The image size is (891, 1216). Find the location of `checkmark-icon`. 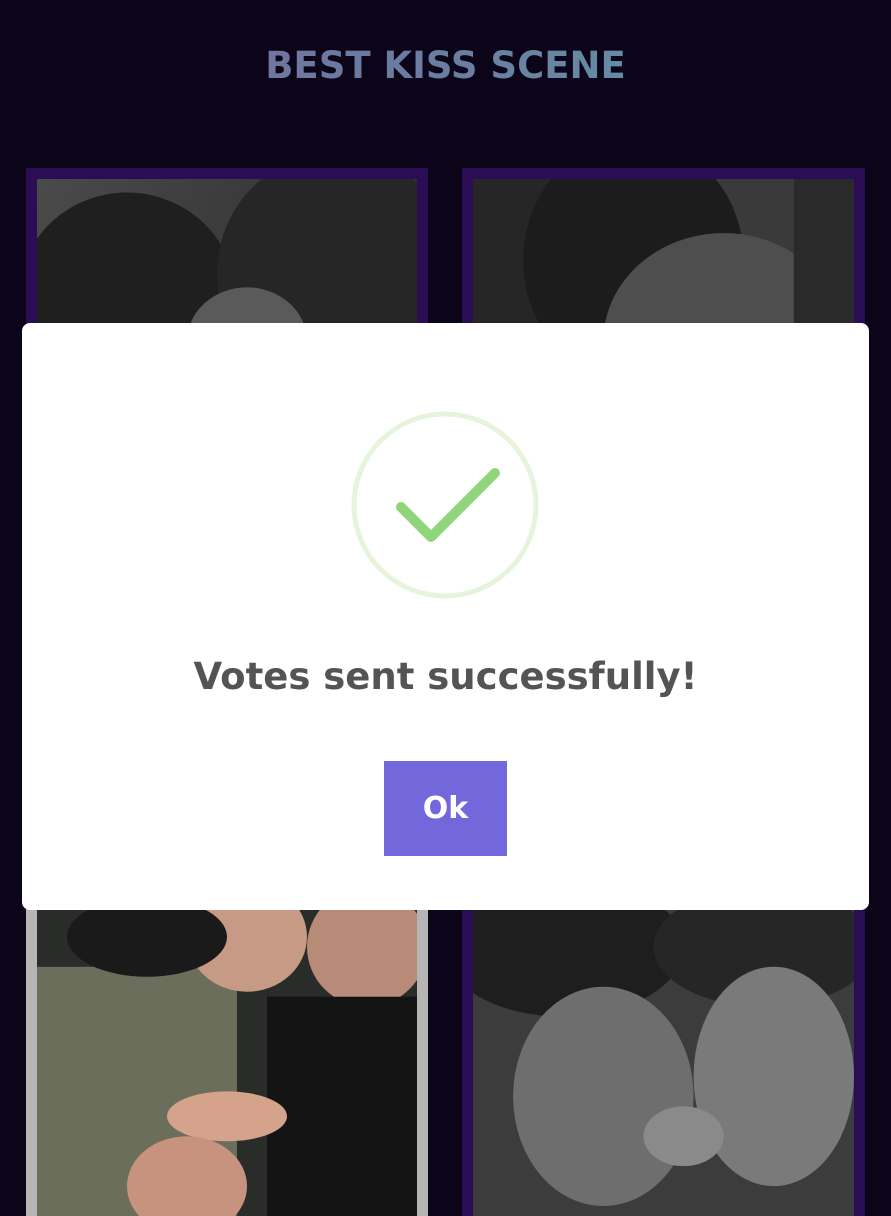

checkmark-icon is located at coordinates (445, 505).